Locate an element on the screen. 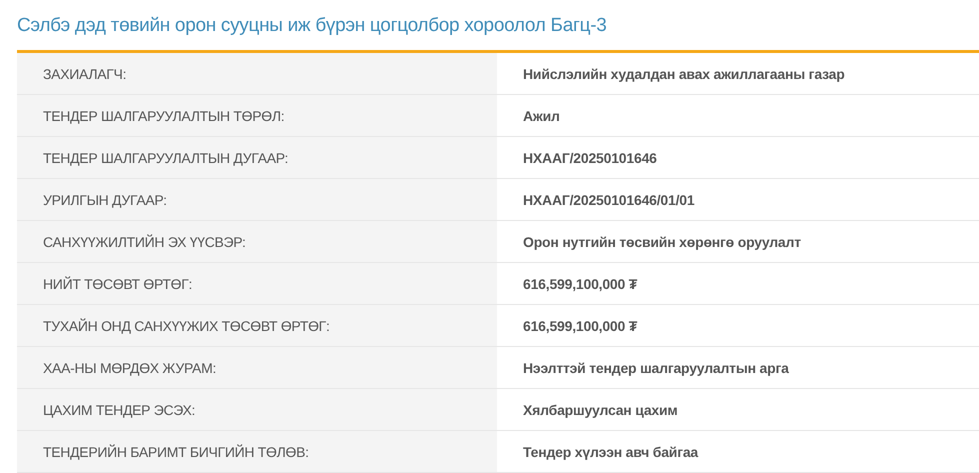 This screenshot has height=473, width=979. field-label: ТЕНДЕР ШАЛГАРУУЛАЛТЫН ТӨРӨЛ: is located at coordinates (257, 115).